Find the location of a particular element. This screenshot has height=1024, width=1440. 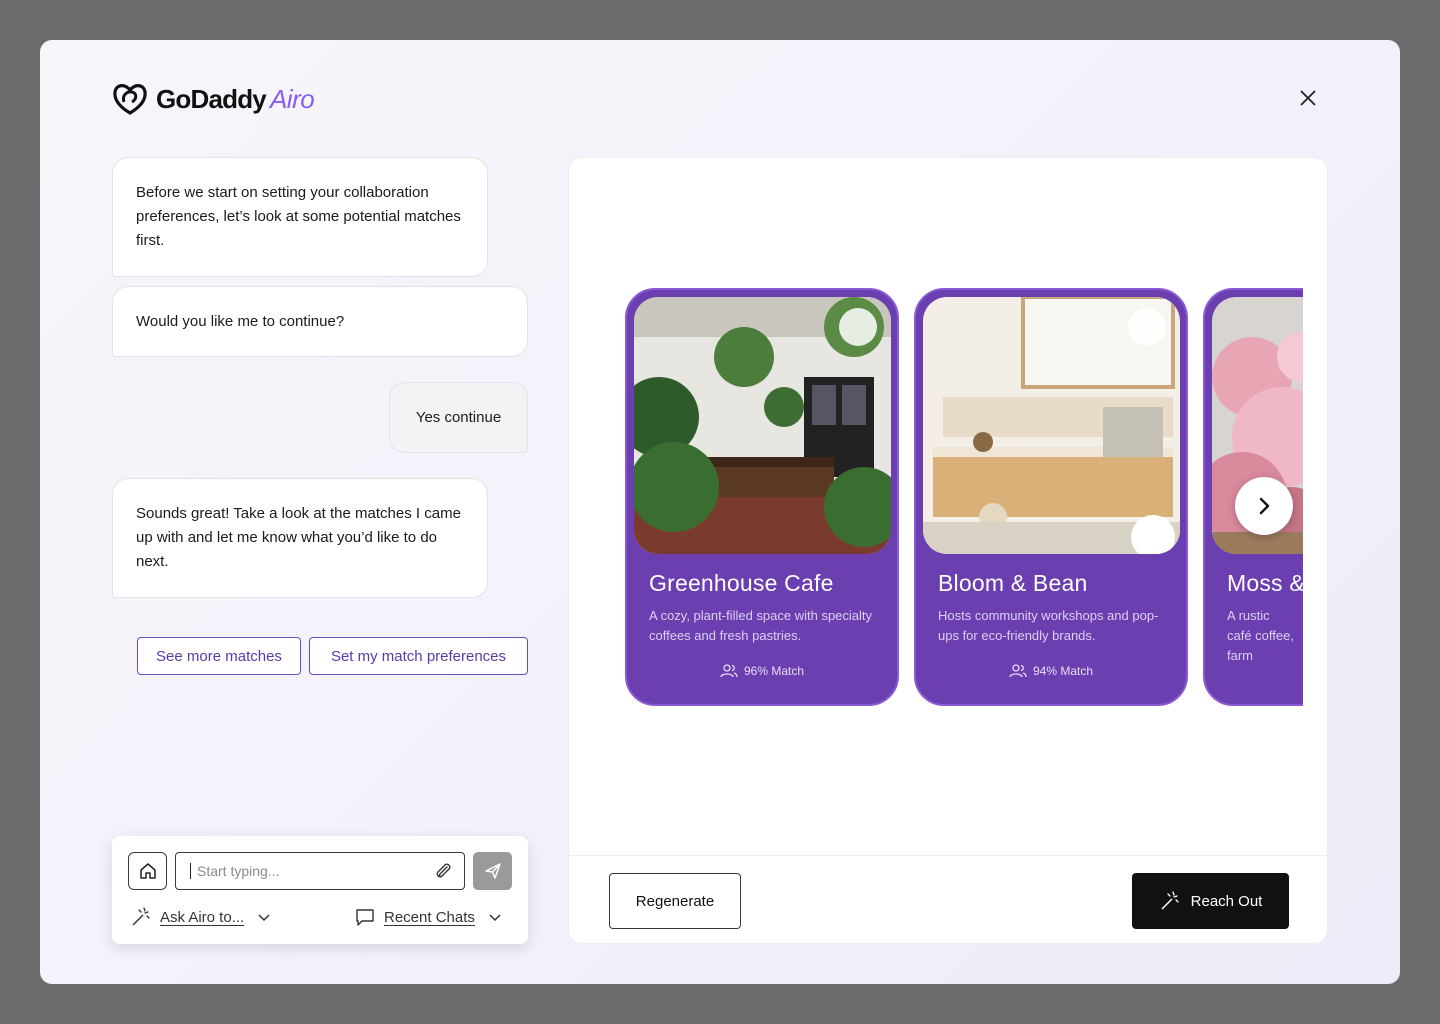

set-match-preferences-button: Set my match preferences is located at coordinates (418, 656).